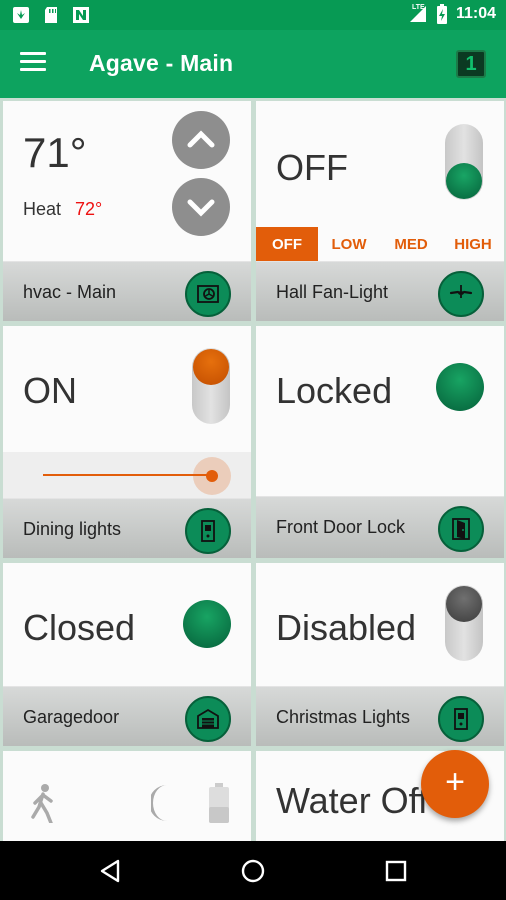  What do you see at coordinates (343, 717) in the screenshot?
I see `tile-name: Christmas Lights` at bounding box center [343, 717].